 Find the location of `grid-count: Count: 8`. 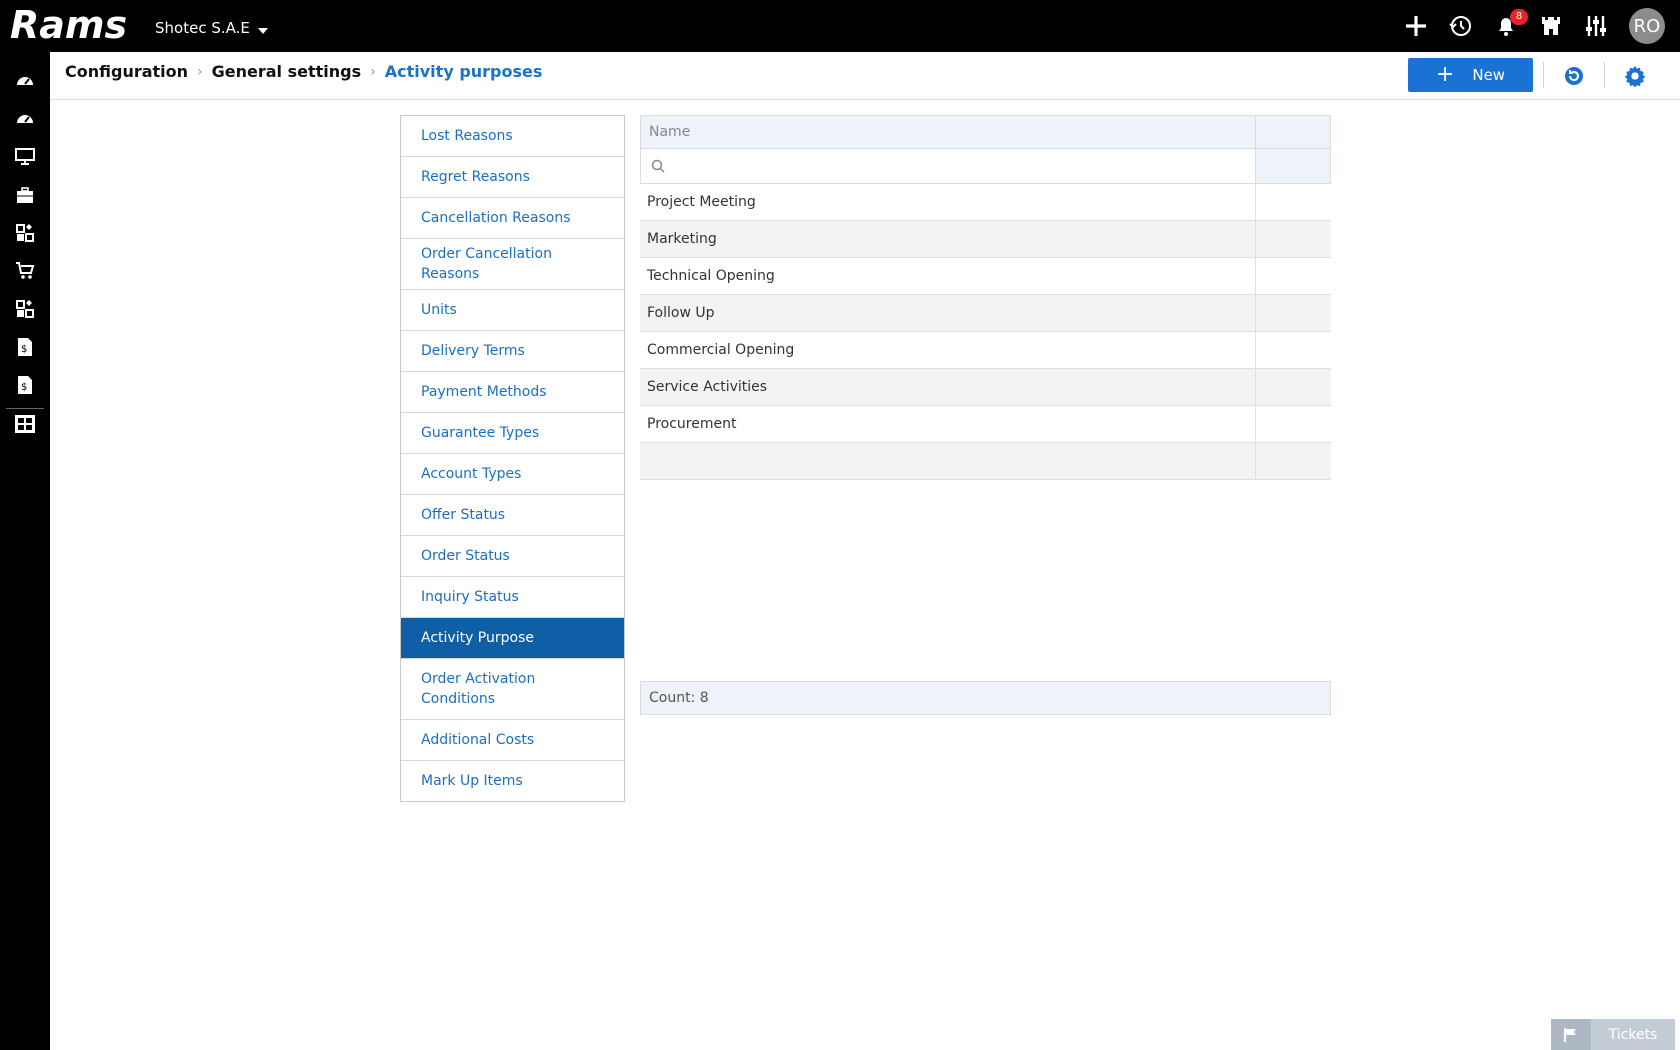

grid-count: Count: 8 is located at coordinates (985, 698).